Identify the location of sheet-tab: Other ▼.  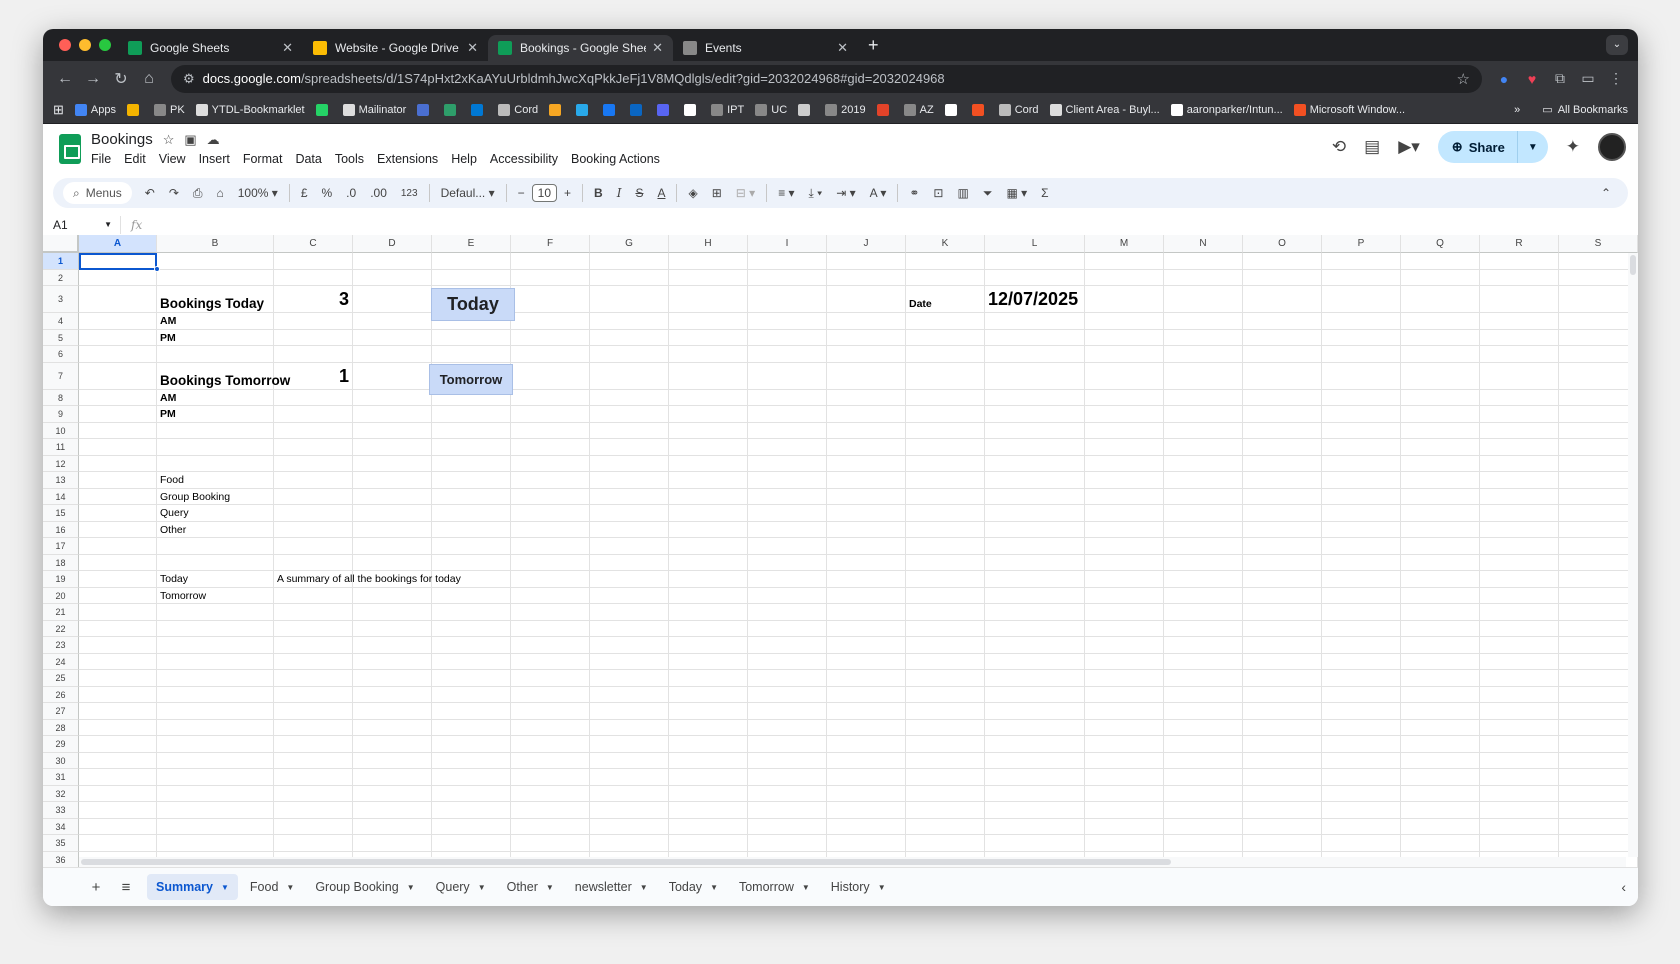
(530, 887).